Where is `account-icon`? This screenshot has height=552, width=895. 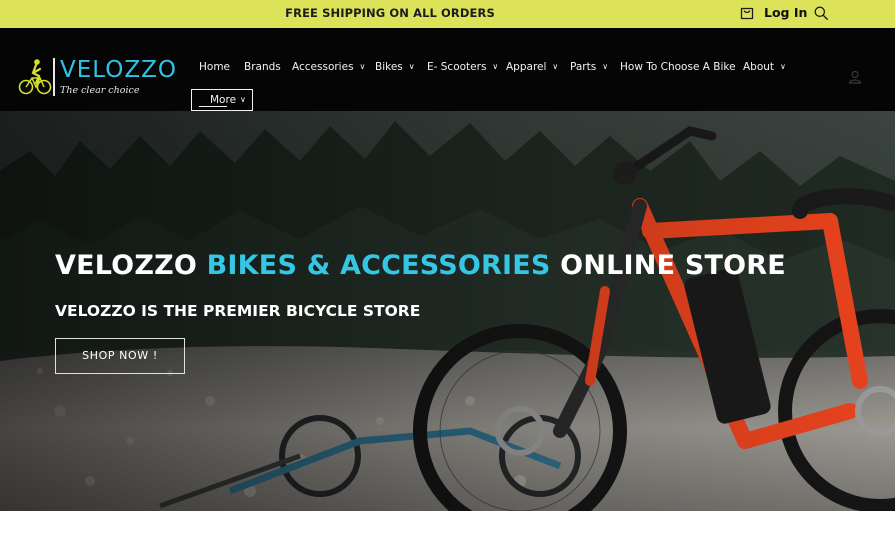
account-icon is located at coordinates (855, 77).